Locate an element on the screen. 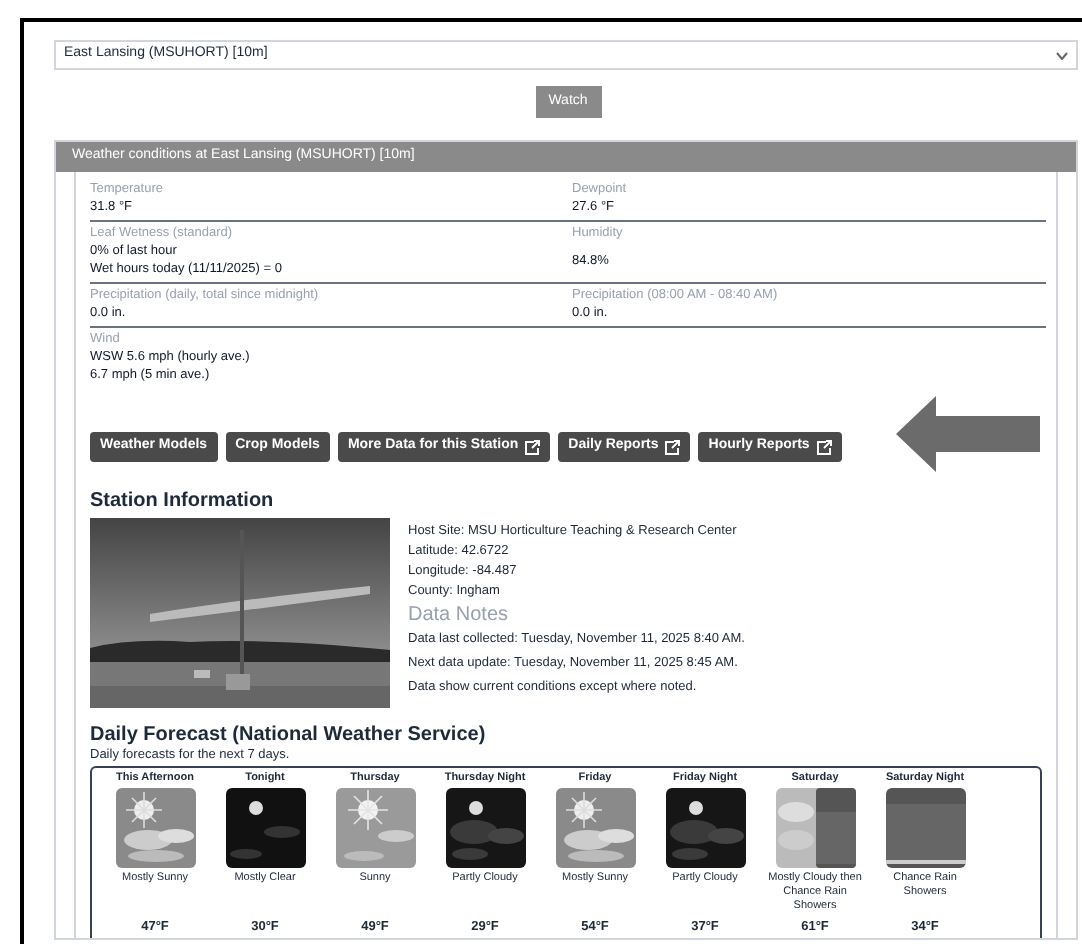 Image resolution: width=1082 pixels, height=944 pixels. section-heading: Station Information is located at coordinates (183, 502).